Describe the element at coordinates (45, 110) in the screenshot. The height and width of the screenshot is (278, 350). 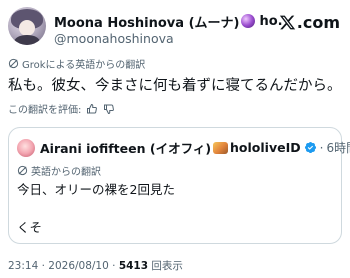
I see `rate-translation-label: この翻訳を評価:` at that location.